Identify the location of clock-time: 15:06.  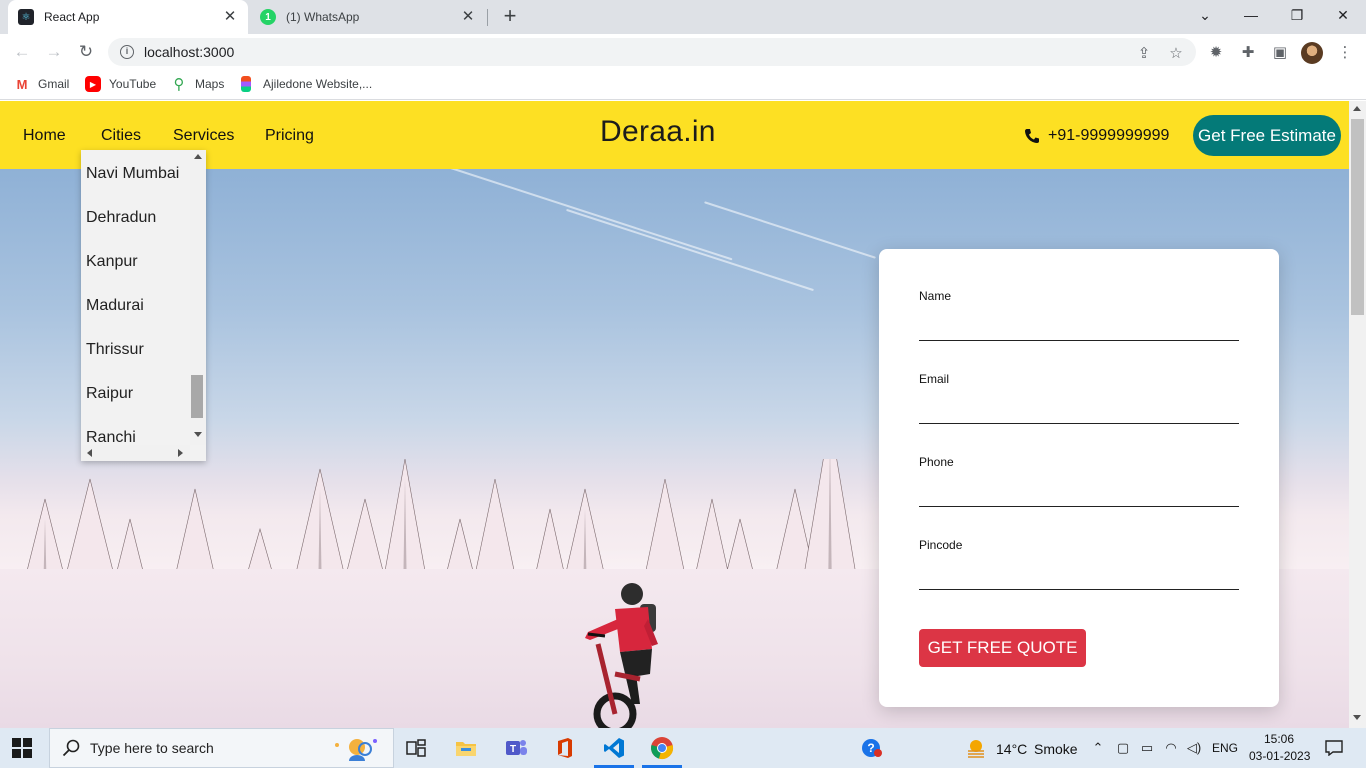
(1279, 739).